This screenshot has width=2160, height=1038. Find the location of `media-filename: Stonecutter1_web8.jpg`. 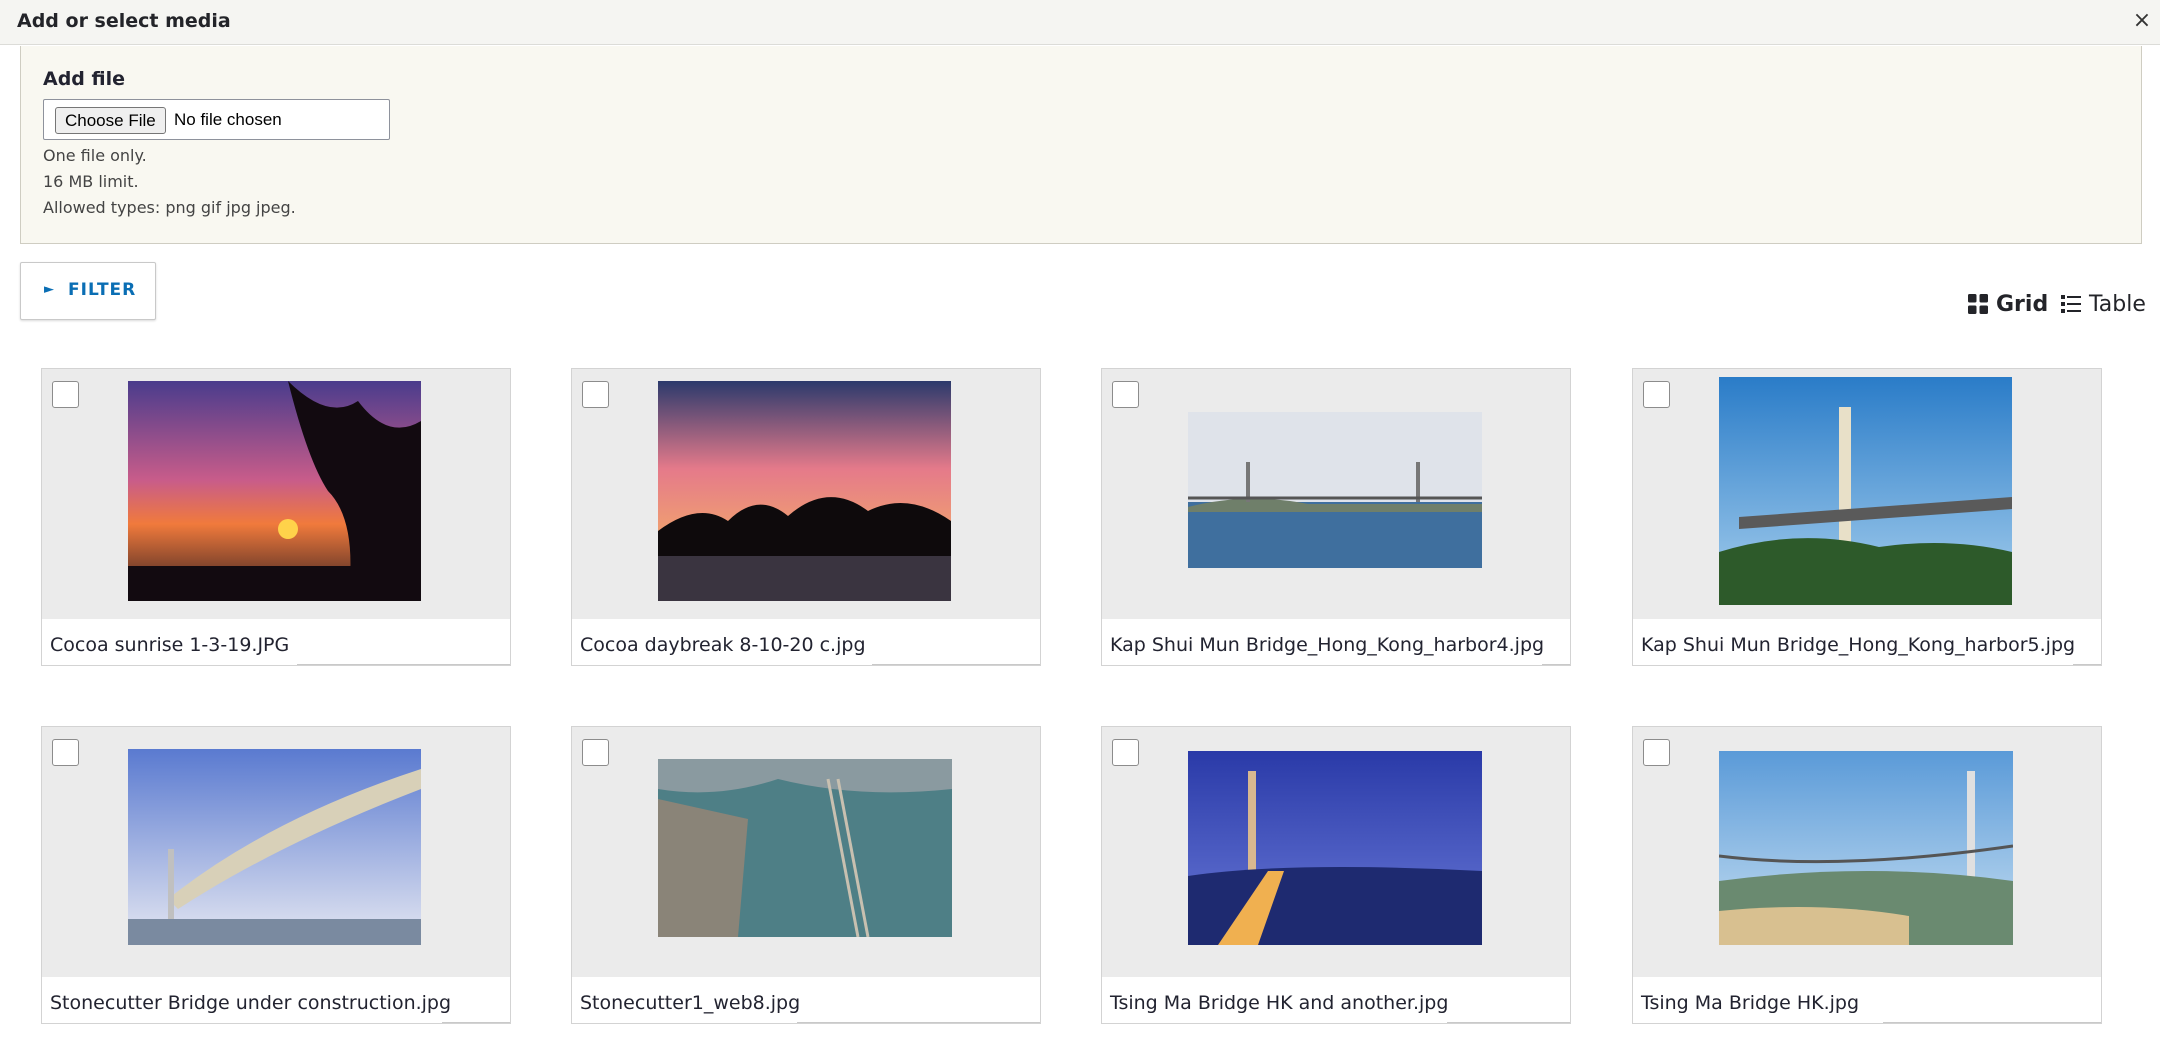

media-filename: Stonecutter1_web8.jpg is located at coordinates (690, 1003).